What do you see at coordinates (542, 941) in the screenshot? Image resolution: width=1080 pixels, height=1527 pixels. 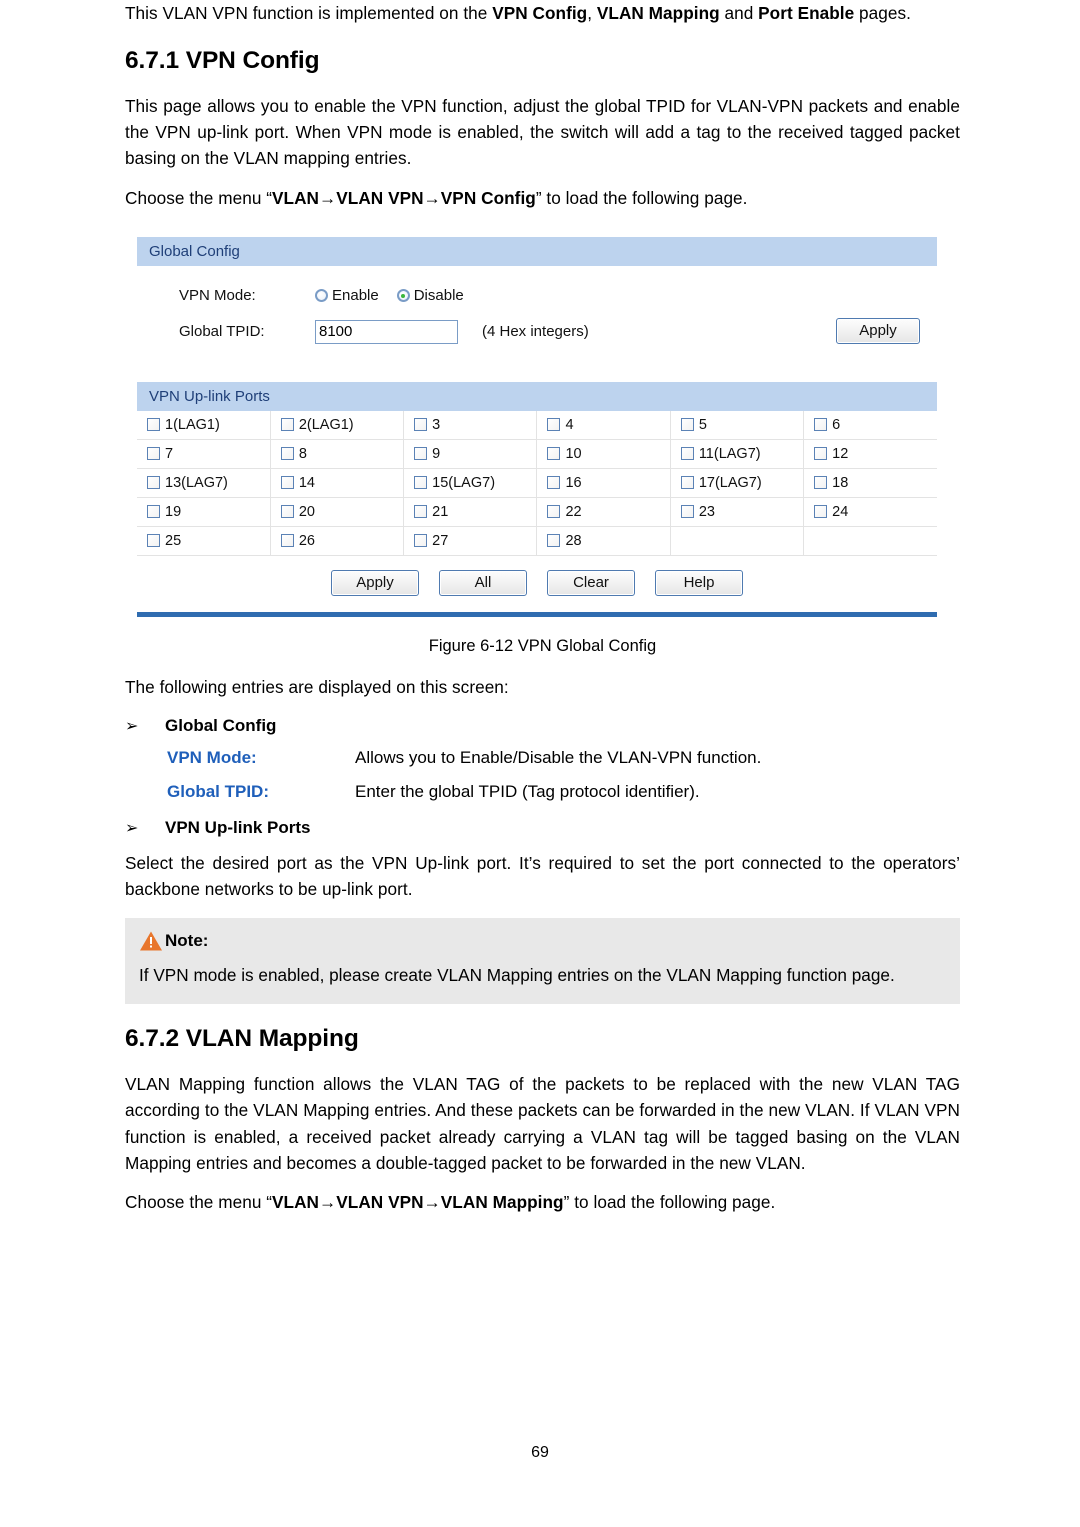 I see `note-title: Note:` at bounding box center [542, 941].